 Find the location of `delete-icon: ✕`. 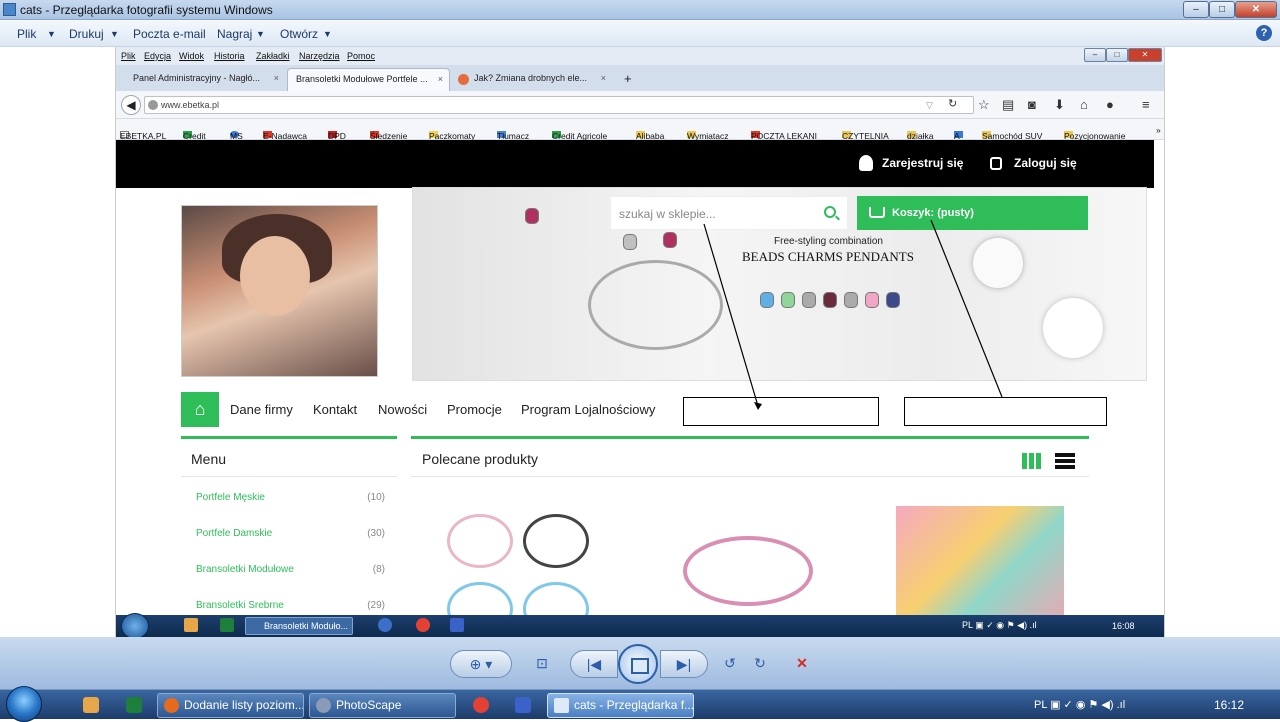

delete-icon: ✕ is located at coordinates (802, 664).